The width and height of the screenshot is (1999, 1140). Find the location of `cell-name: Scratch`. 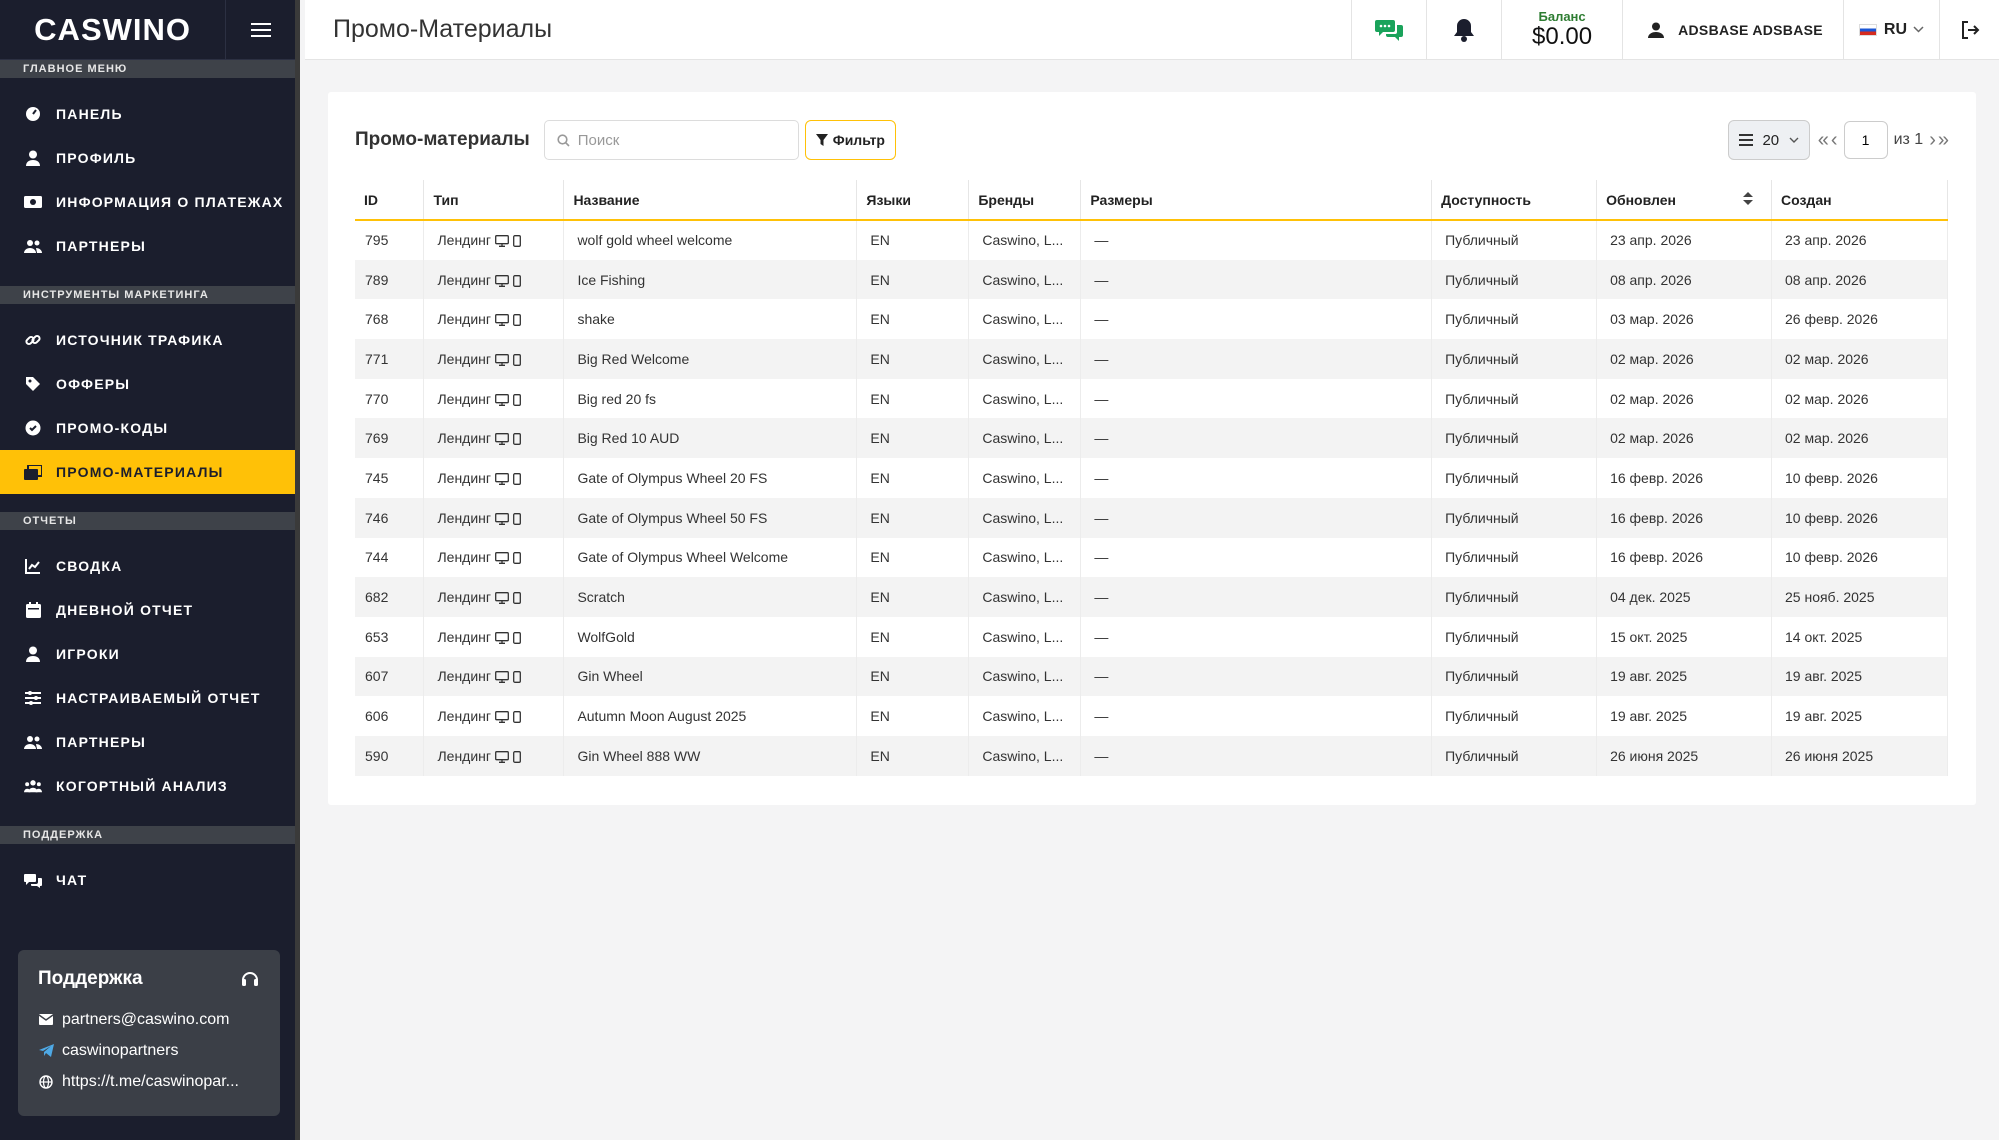

cell-name: Scratch is located at coordinates (710, 597).